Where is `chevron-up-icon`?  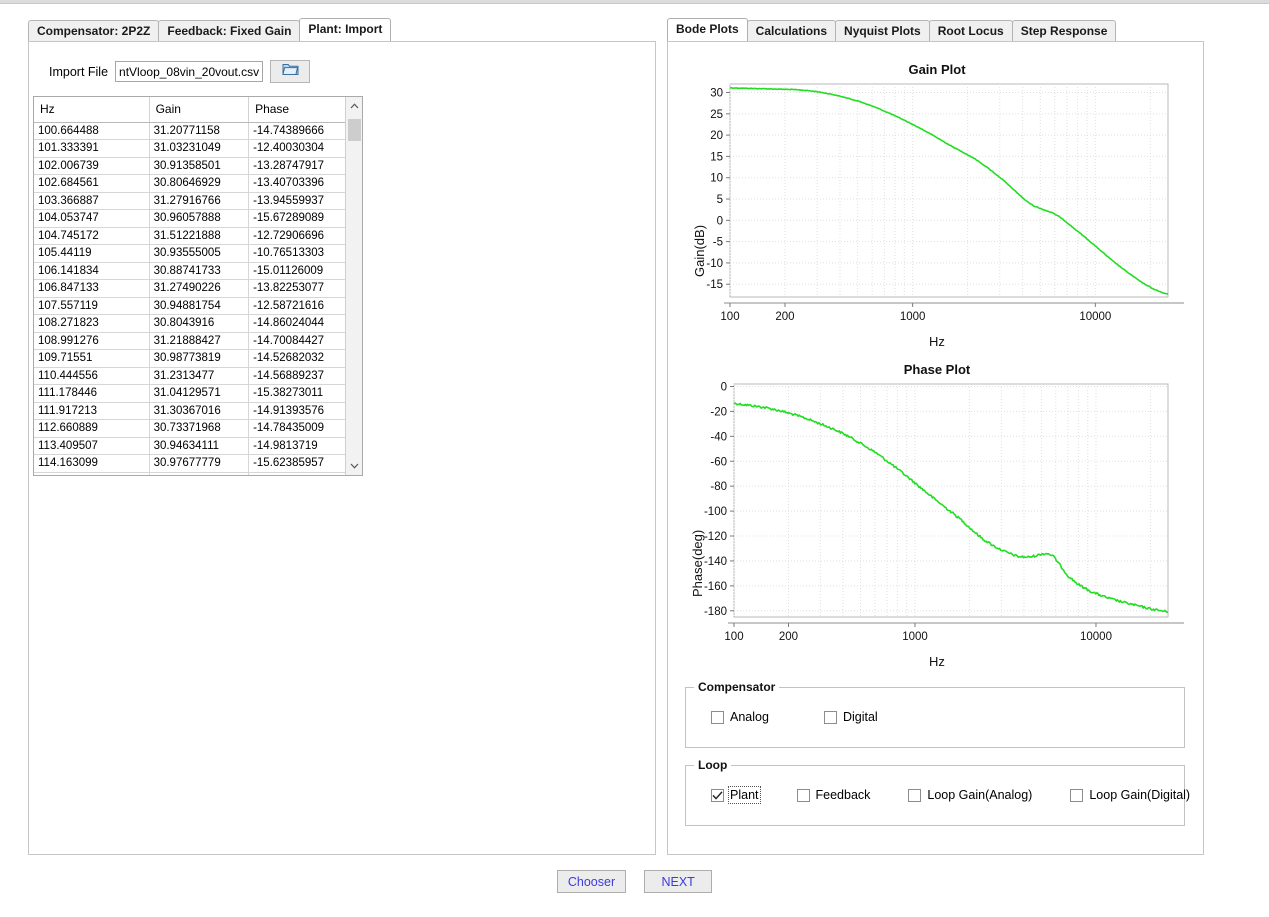 chevron-up-icon is located at coordinates (354, 106).